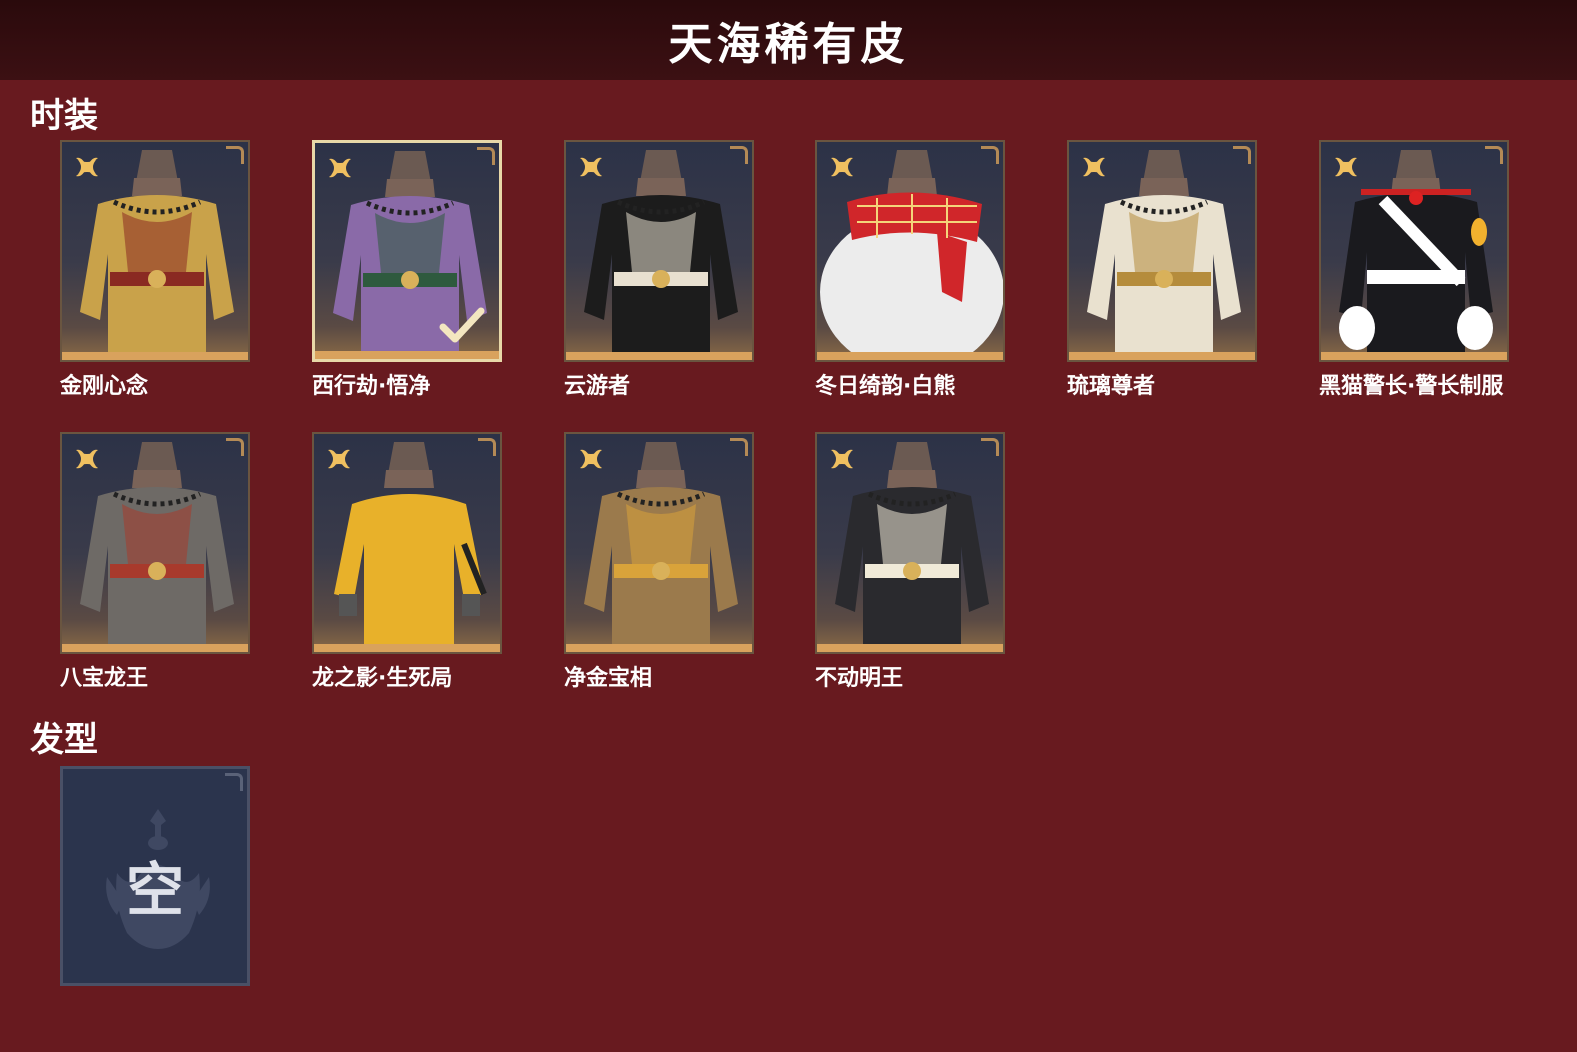  What do you see at coordinates (154, 890) in the screenshot?
I see `empty-slot-label: 空` at bounding box center [154, 890].